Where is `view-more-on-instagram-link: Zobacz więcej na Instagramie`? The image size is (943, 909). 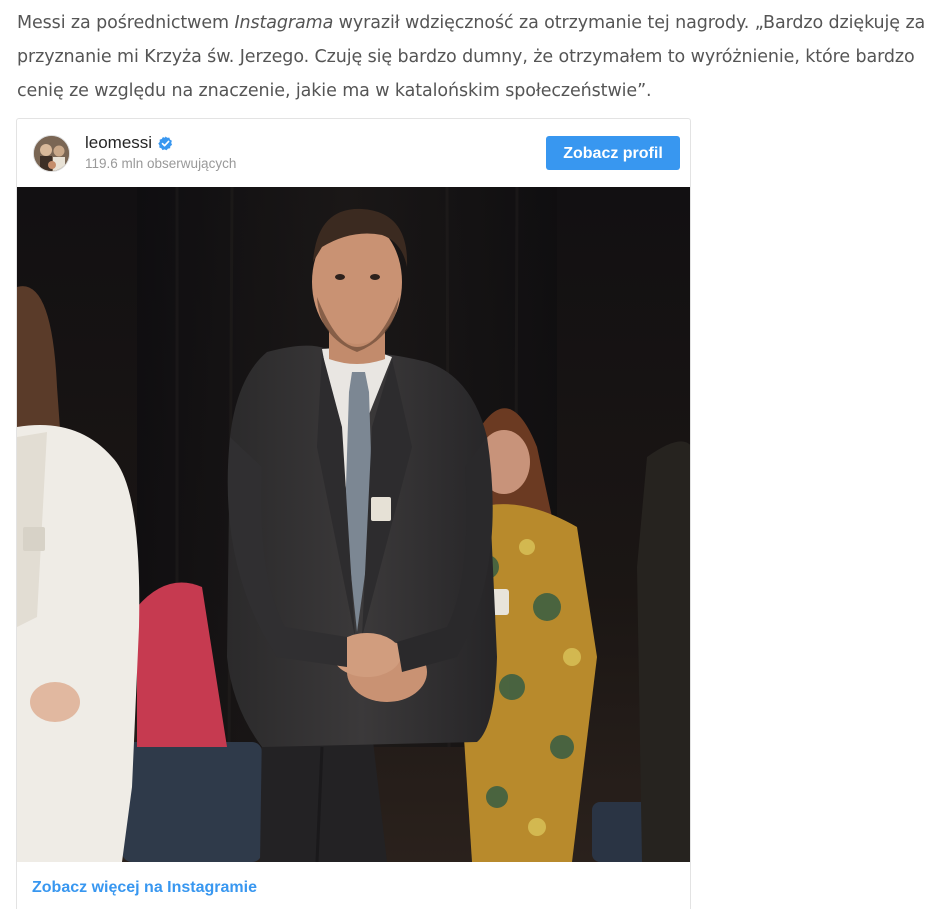
view-more-on-instagram-link: Zobacz więcej na Instagramie is located at coordinates (144, 888).